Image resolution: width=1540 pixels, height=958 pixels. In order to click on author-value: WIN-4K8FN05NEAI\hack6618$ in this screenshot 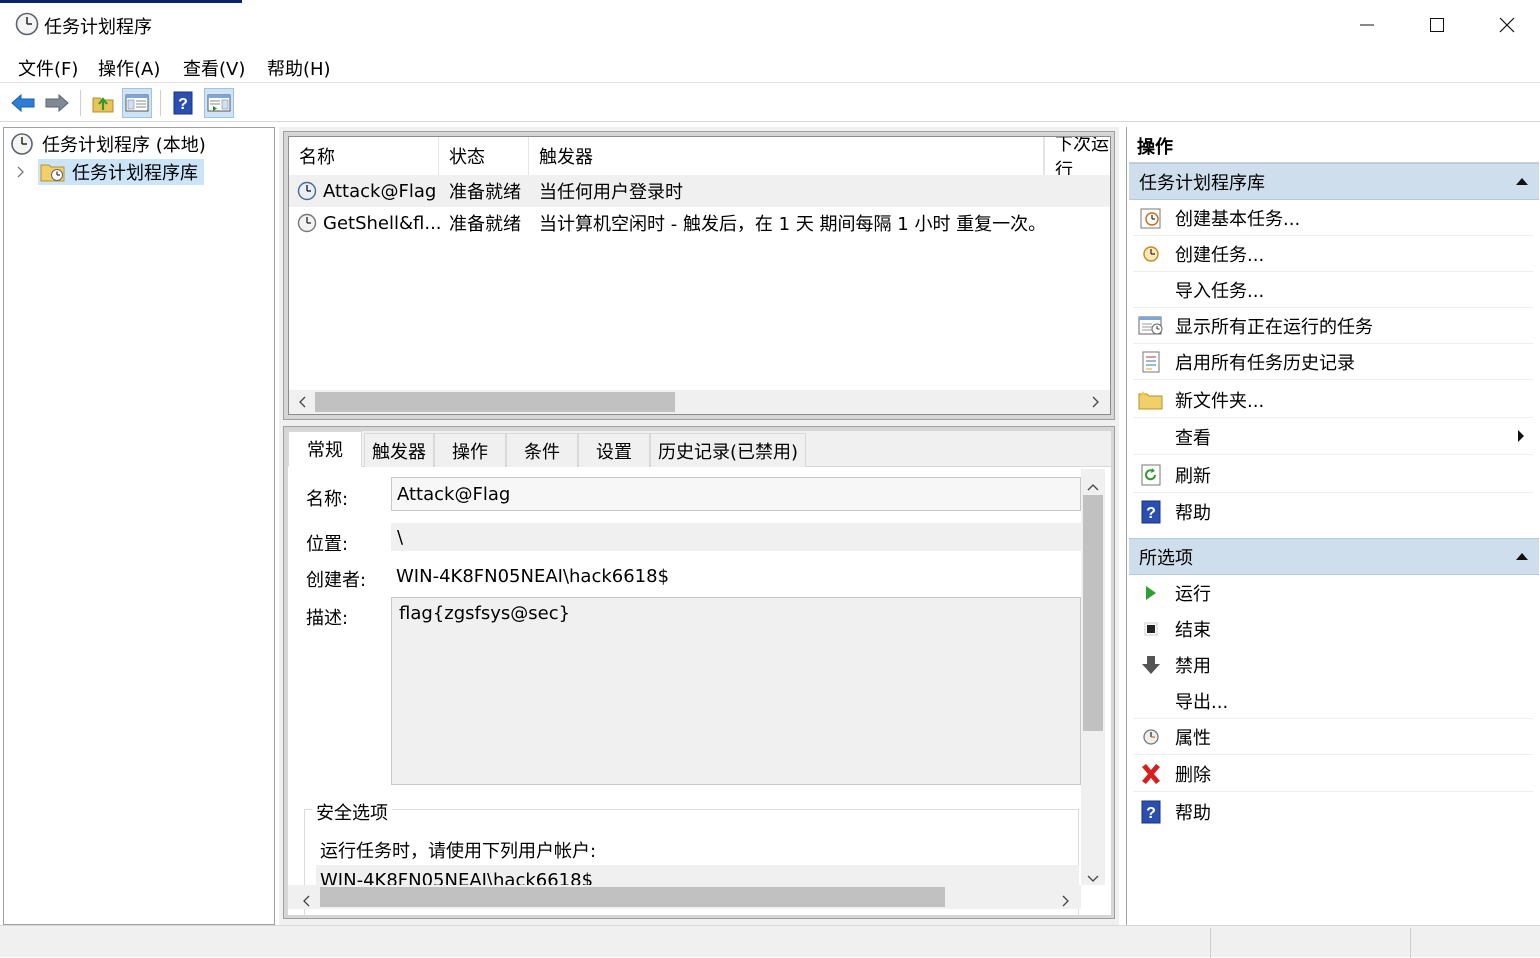, I will do `click(533, 576)`.